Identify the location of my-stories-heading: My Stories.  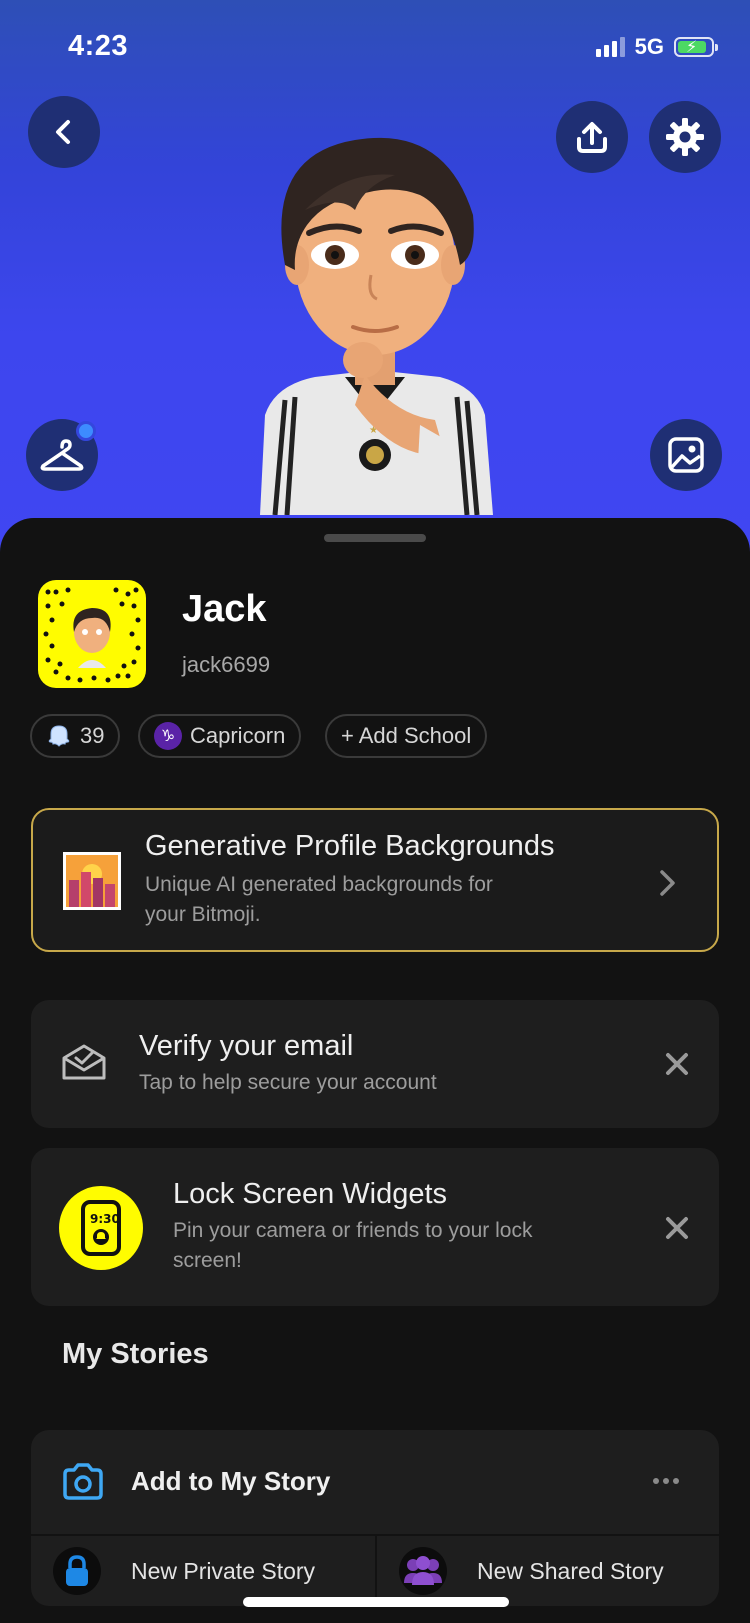
(135, 1354).